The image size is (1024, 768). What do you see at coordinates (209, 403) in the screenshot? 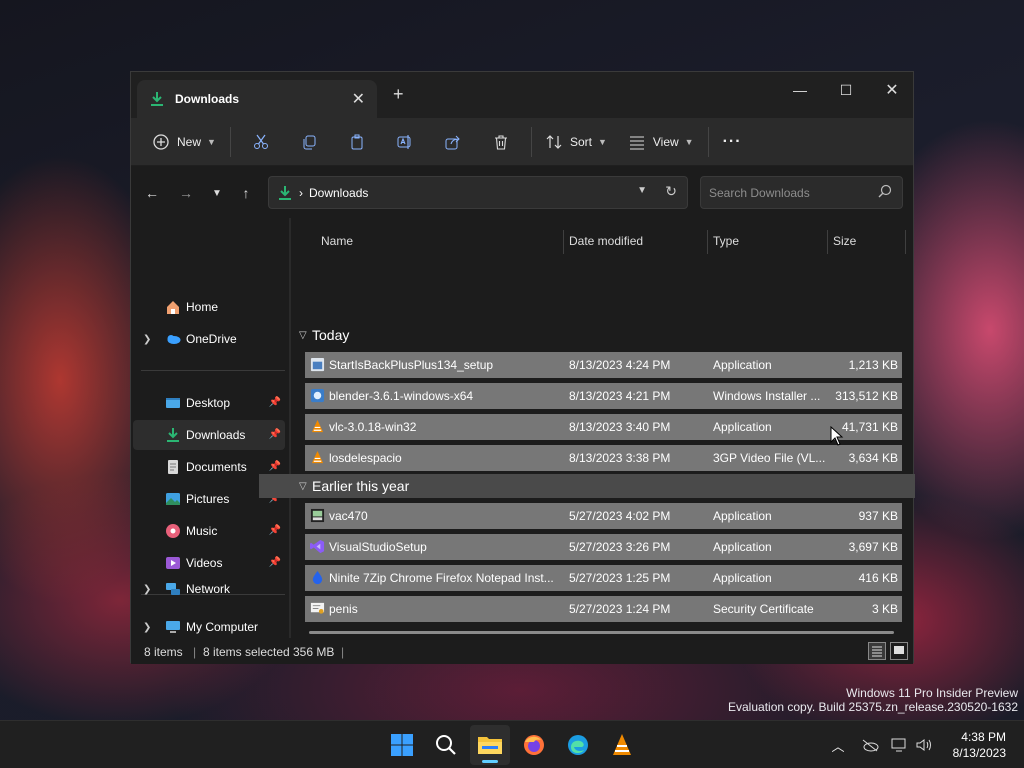
I see `sidebar-item-desktop: Desktop 📌` at bounding box center [209, 403].